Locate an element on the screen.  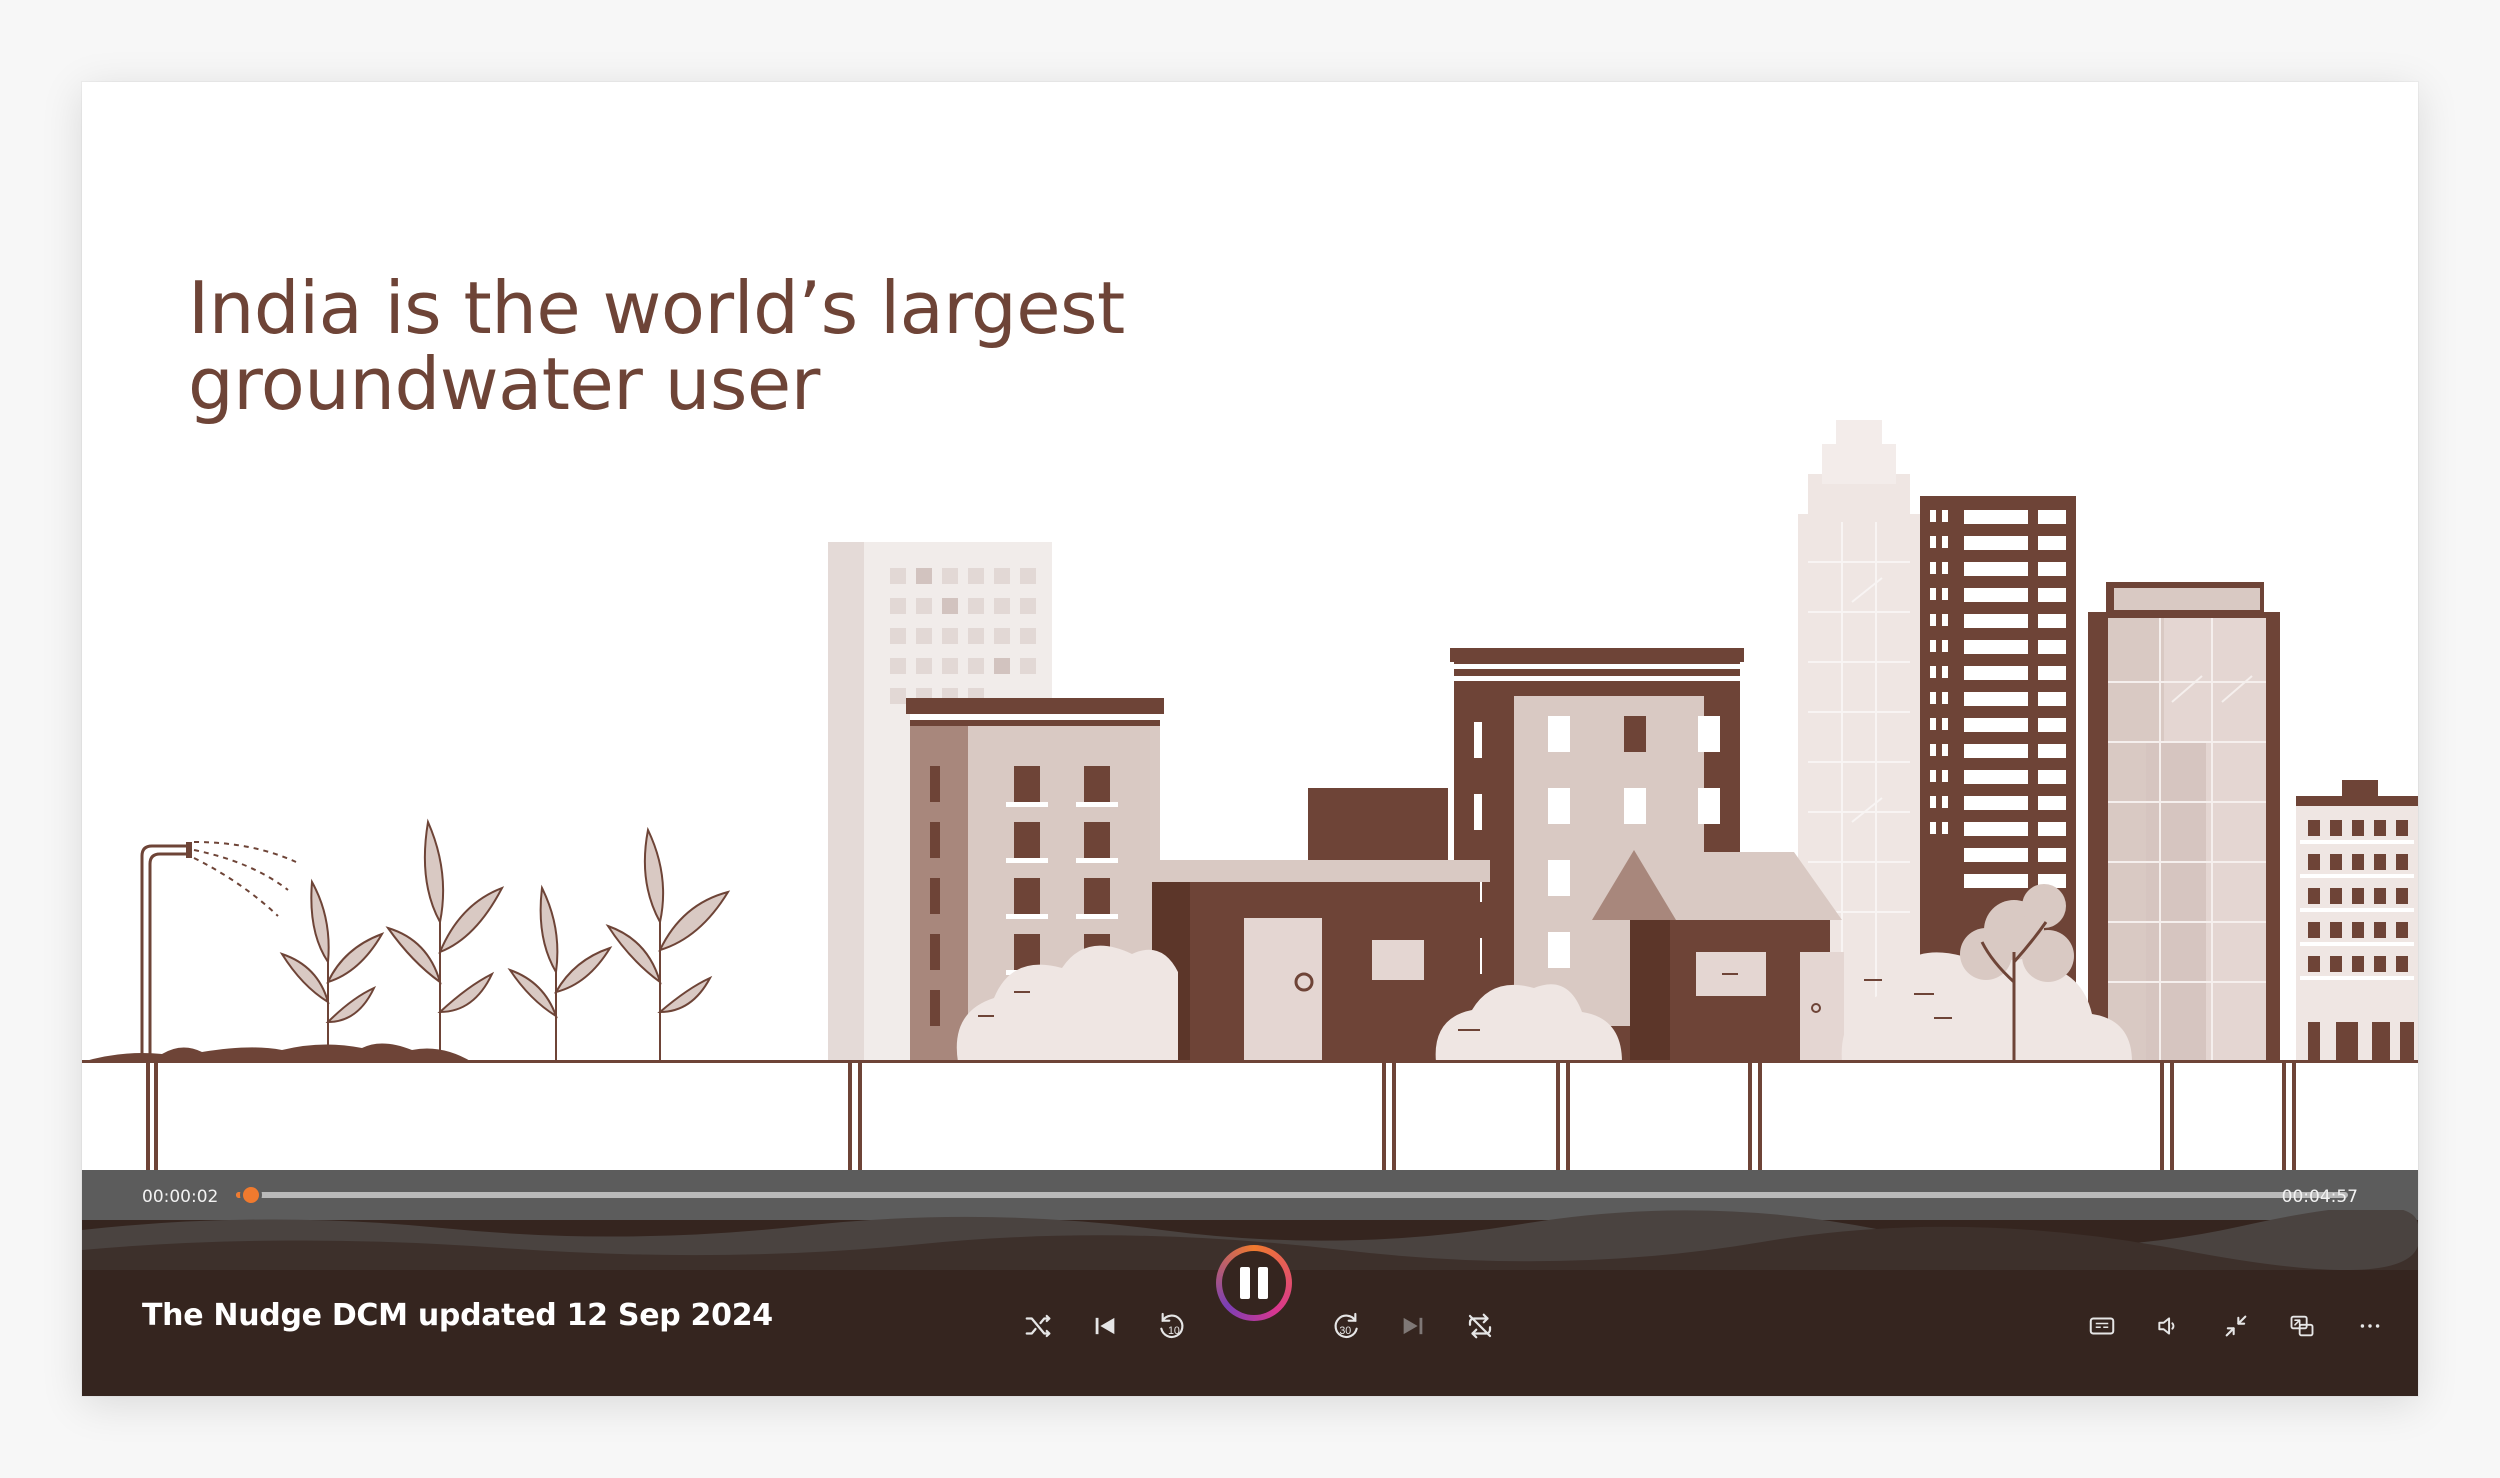
shuffle-icon is located at coordinates (1038, 1326).